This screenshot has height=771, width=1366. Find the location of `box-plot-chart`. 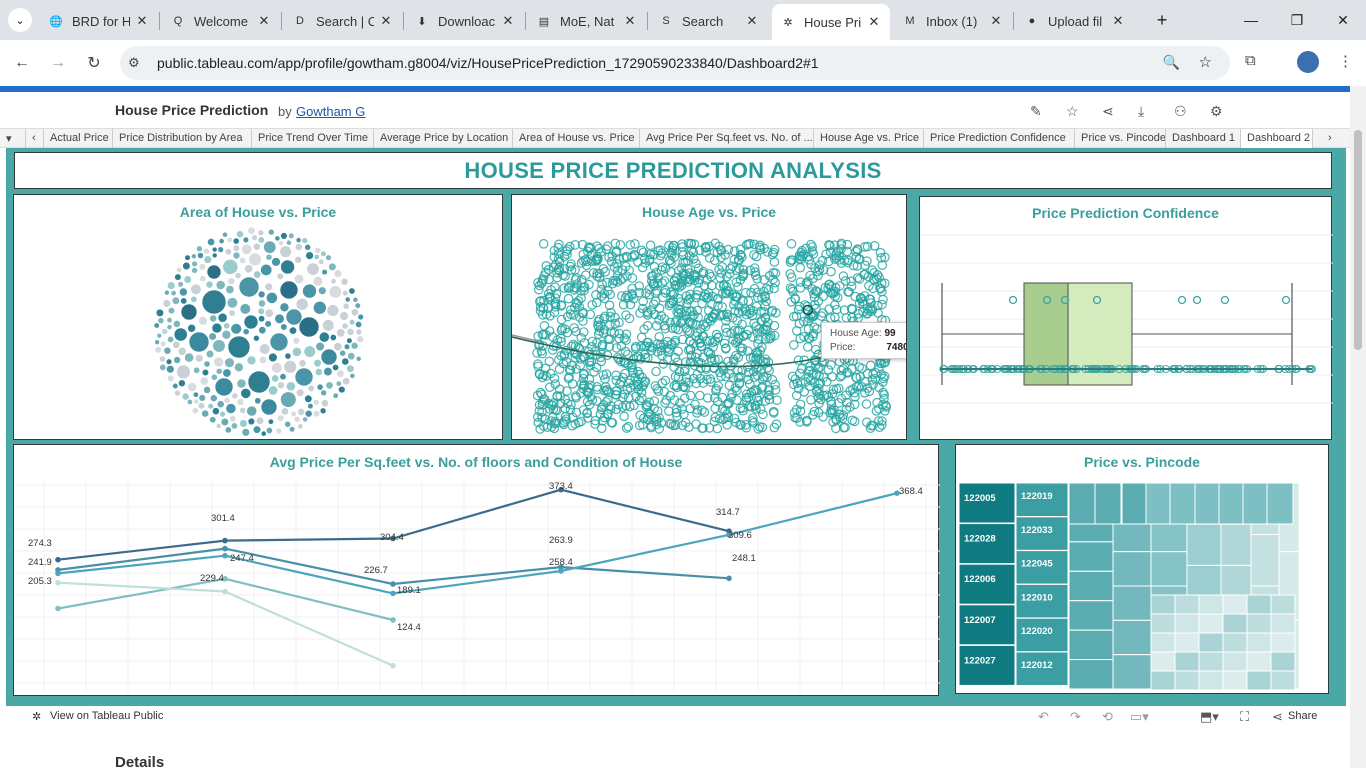

box-plot-chart is located at coordinates (1126, 319).